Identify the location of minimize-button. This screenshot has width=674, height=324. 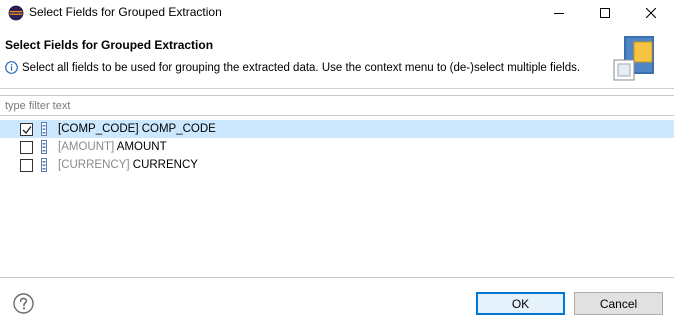
(559, 13).